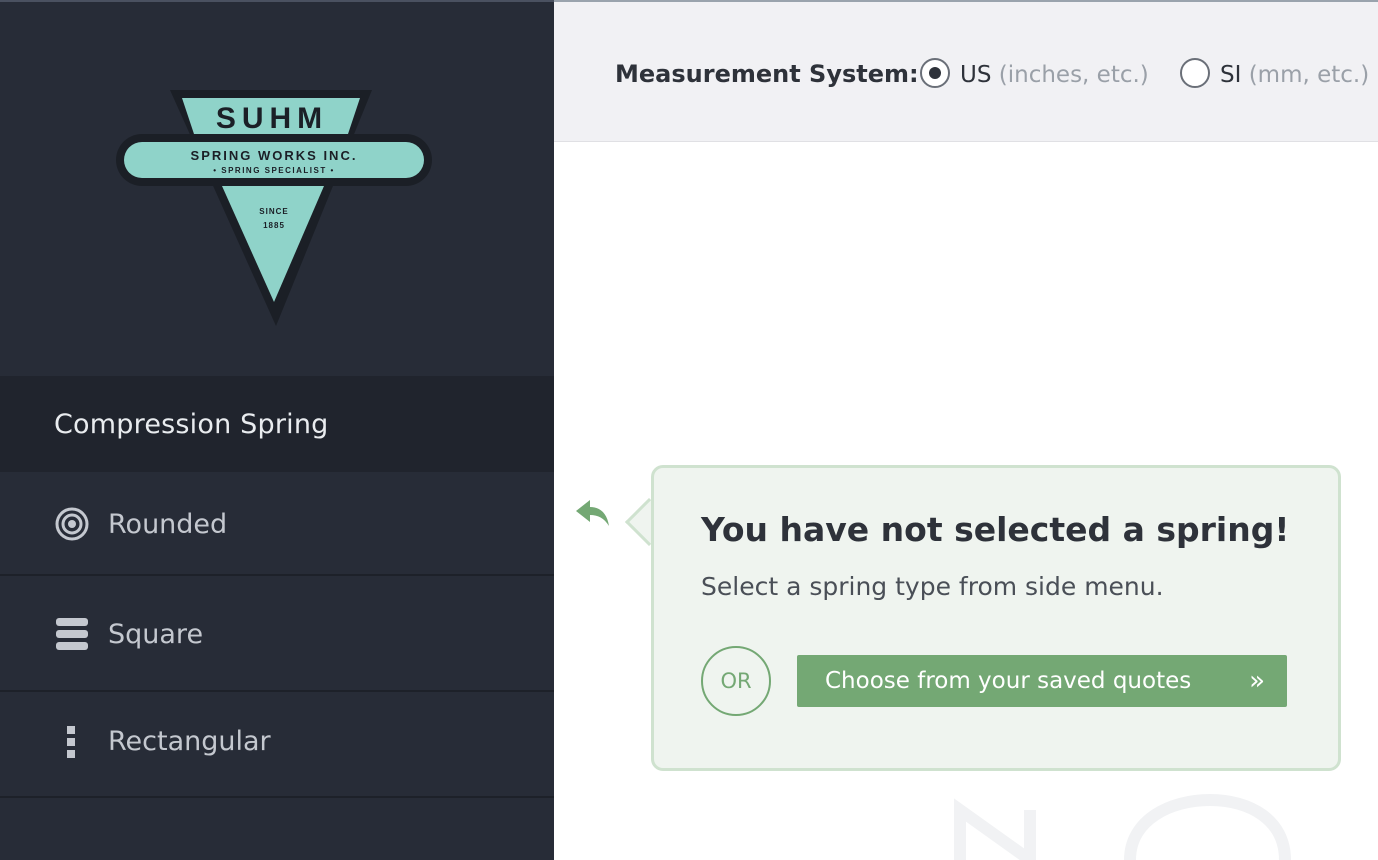 Image resolution: width=1378 pixels, height=860 pixels. Describe the element at coordinates (273, 211) in the screenshot. I see `svg-text: SINCE` at that location.